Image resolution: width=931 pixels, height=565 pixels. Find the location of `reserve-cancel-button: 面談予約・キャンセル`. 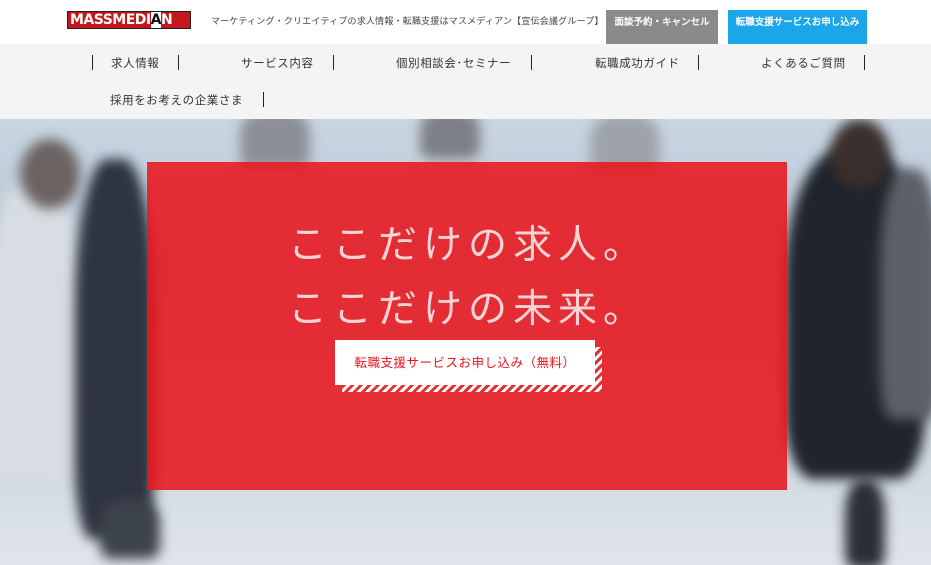

reserve-cancel-button: 面談予約・キャンセル is located at coordinates (662, 27).